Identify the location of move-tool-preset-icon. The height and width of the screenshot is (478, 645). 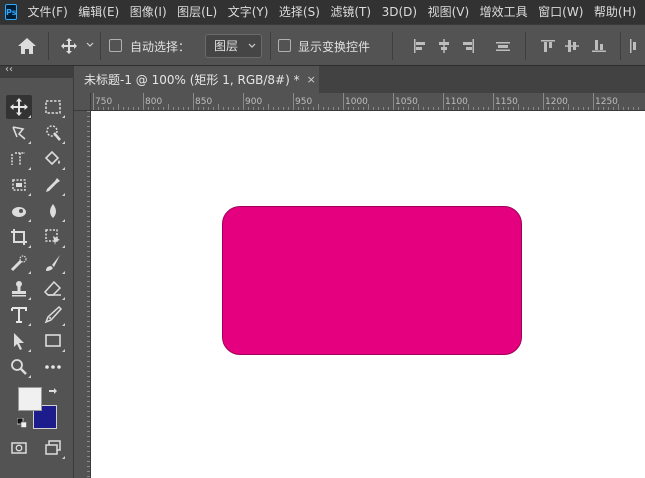
(69, 46).